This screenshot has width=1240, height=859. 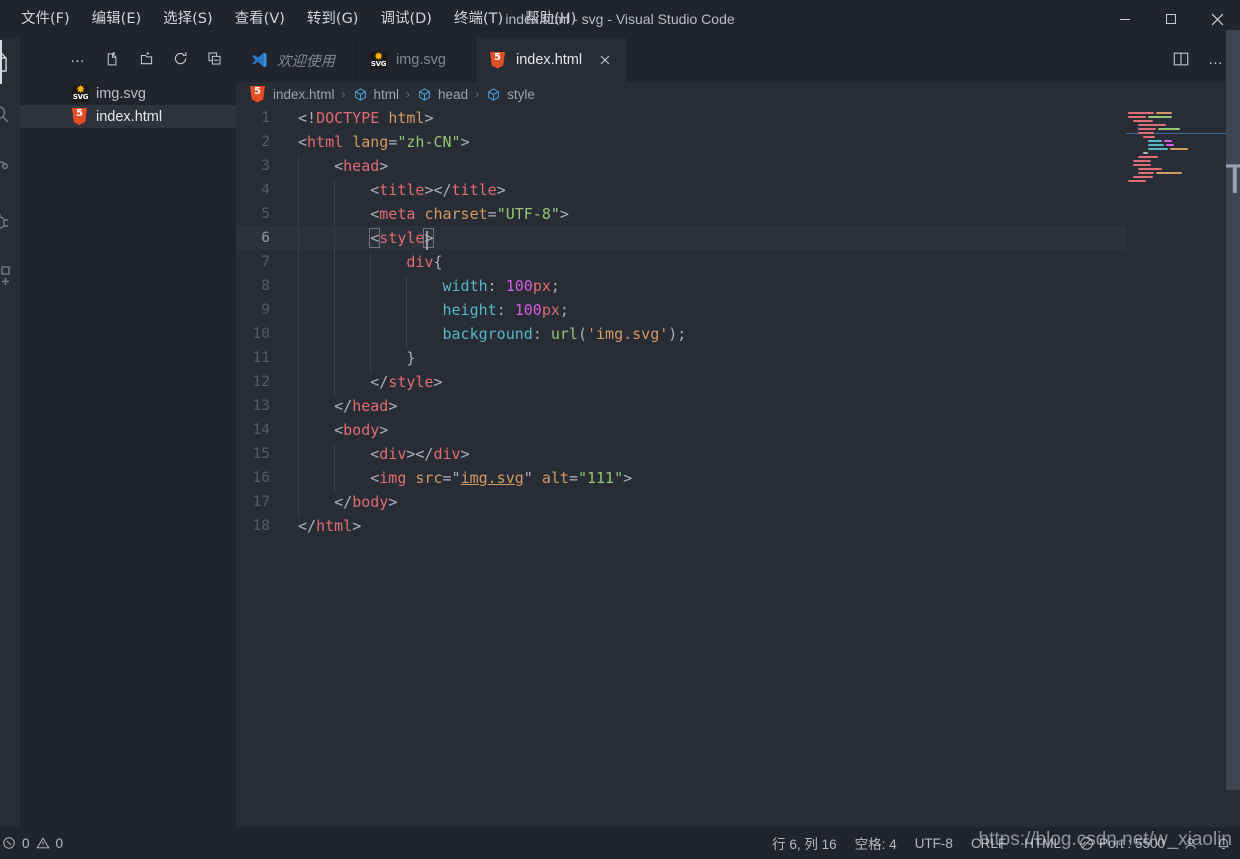 I want to click on line-content: <html lang="zh-CN">, so click(x=384, y=142).